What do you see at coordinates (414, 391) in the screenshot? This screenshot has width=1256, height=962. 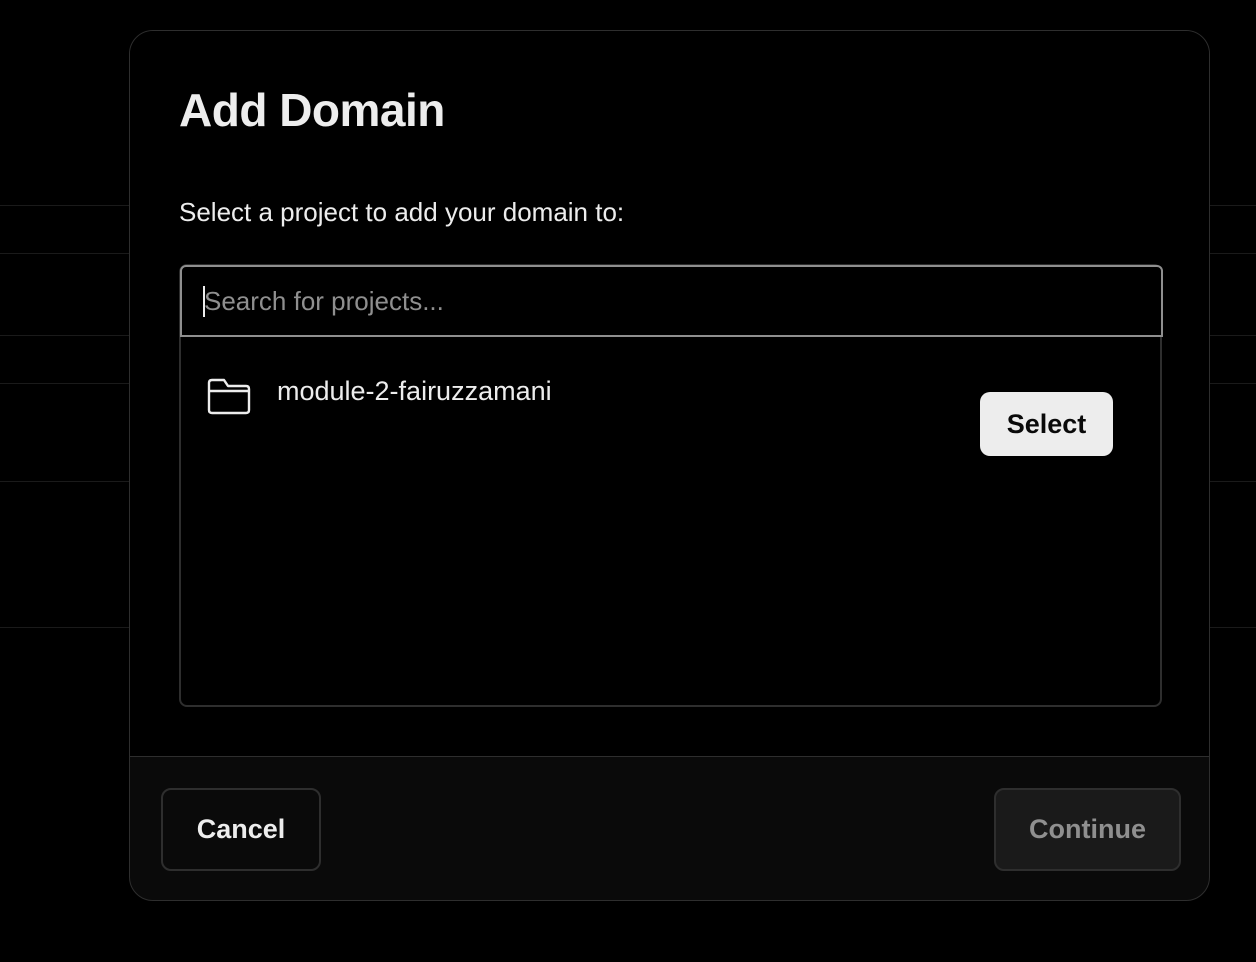 I see `project-name: module-2-fairuzzamani` at bounding box center [414, 391].